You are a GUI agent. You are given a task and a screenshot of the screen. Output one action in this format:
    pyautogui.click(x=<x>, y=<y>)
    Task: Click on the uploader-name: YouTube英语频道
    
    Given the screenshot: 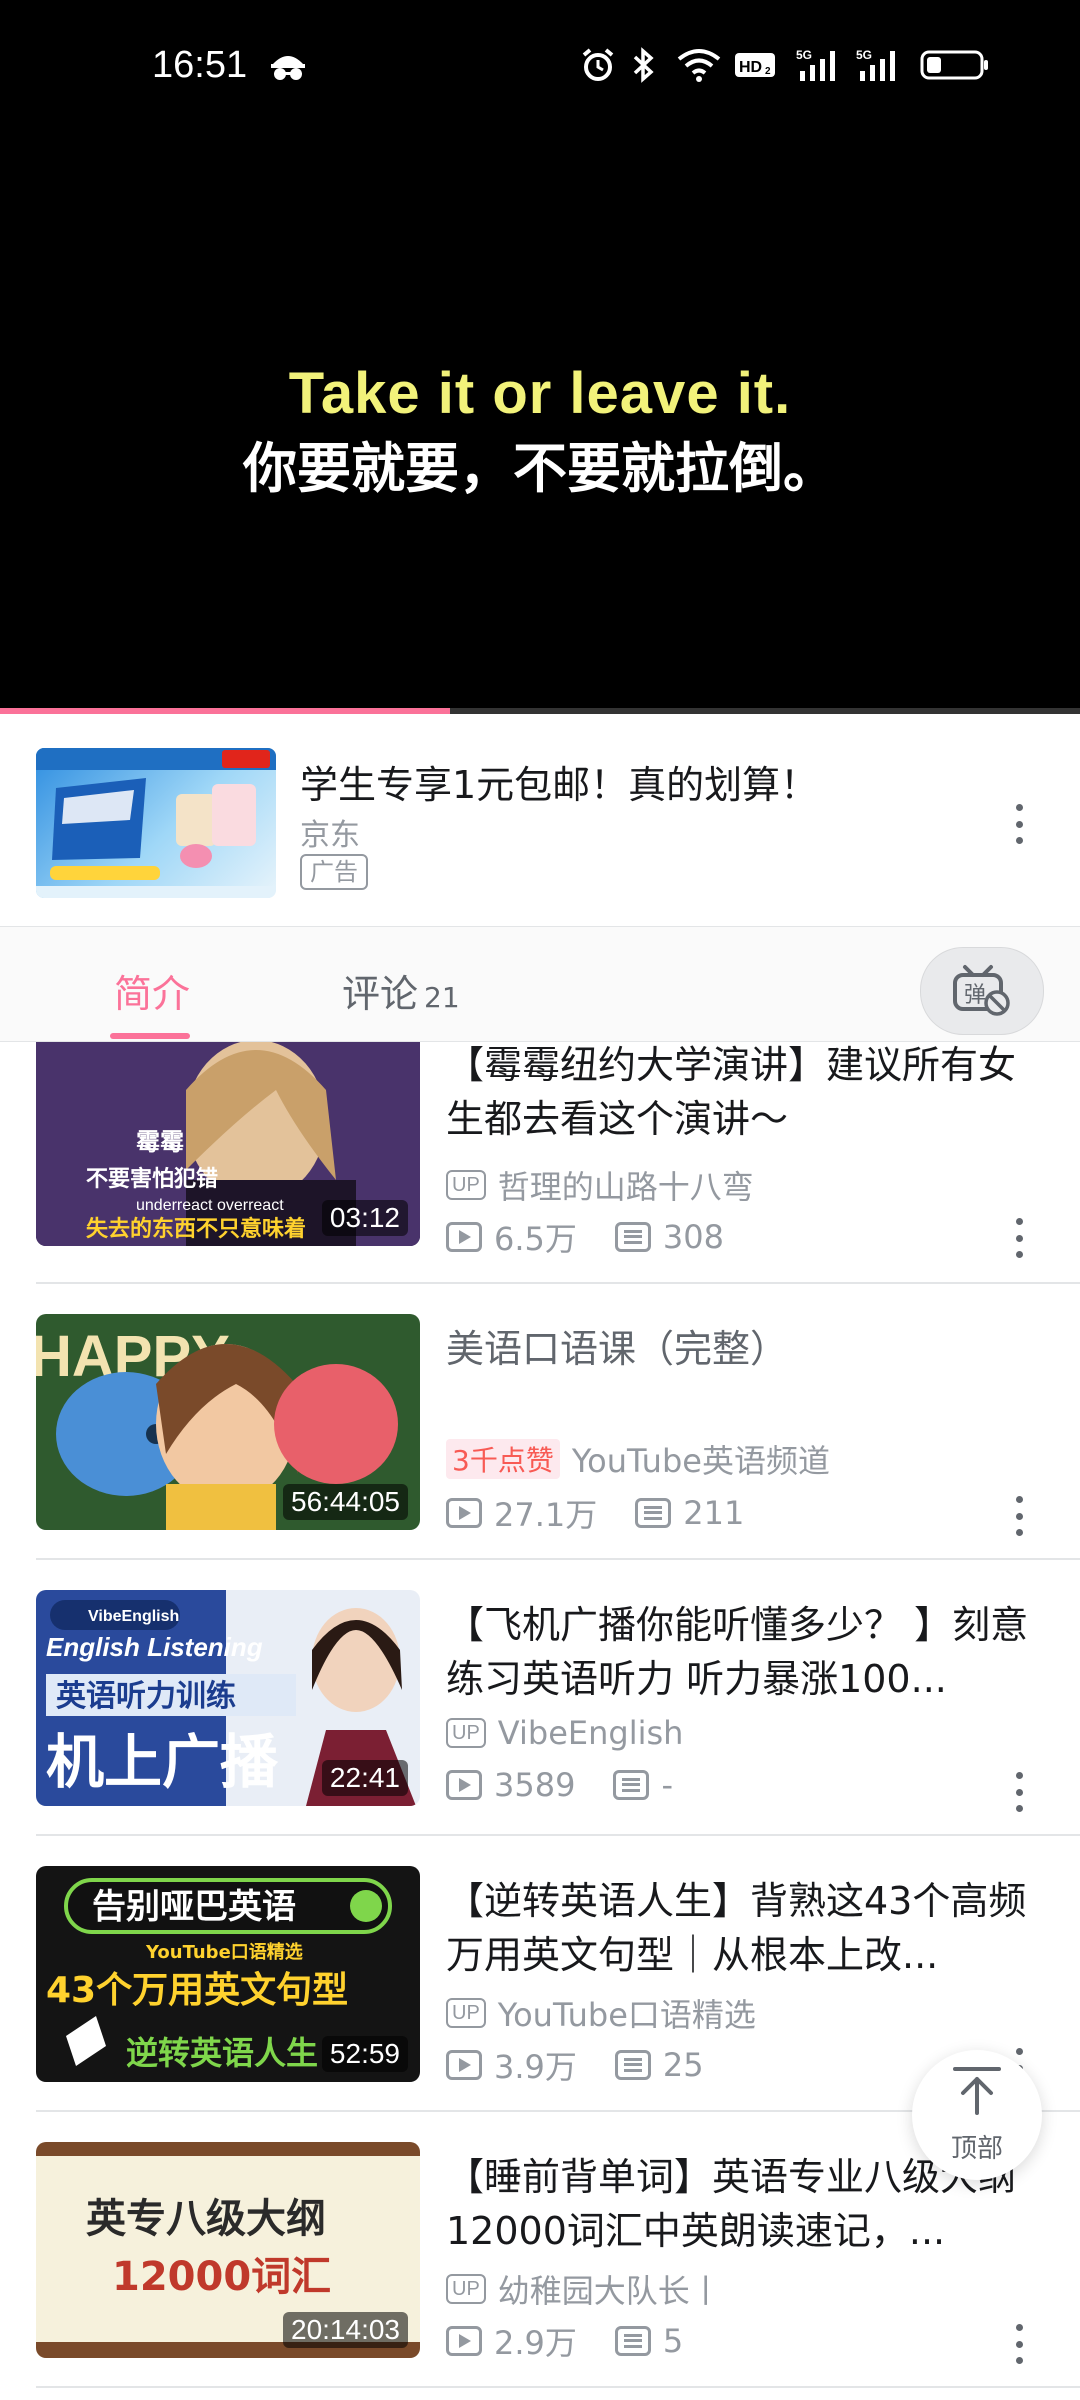 What is the action you would take?
    pyautogui.click(x=700, y=1461)
    